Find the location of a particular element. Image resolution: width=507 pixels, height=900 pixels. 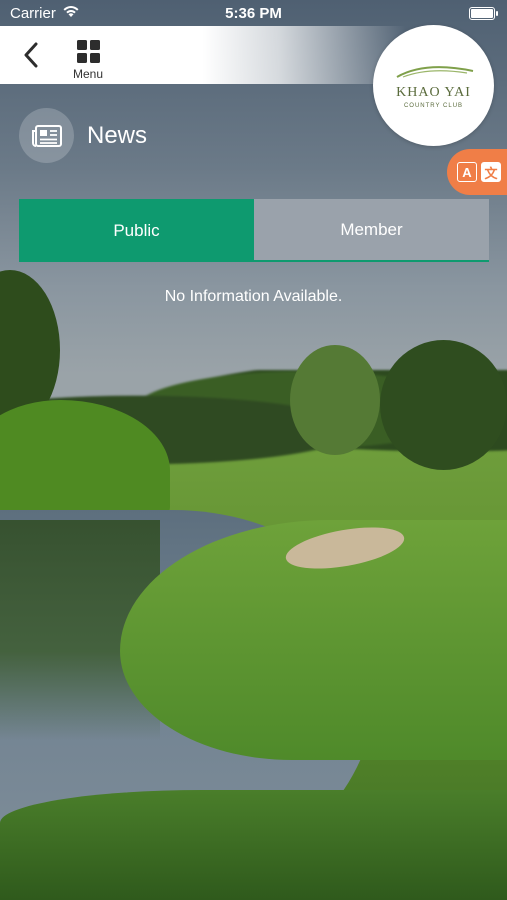

translate-button: A 文 is located at coordinates (477, 172).